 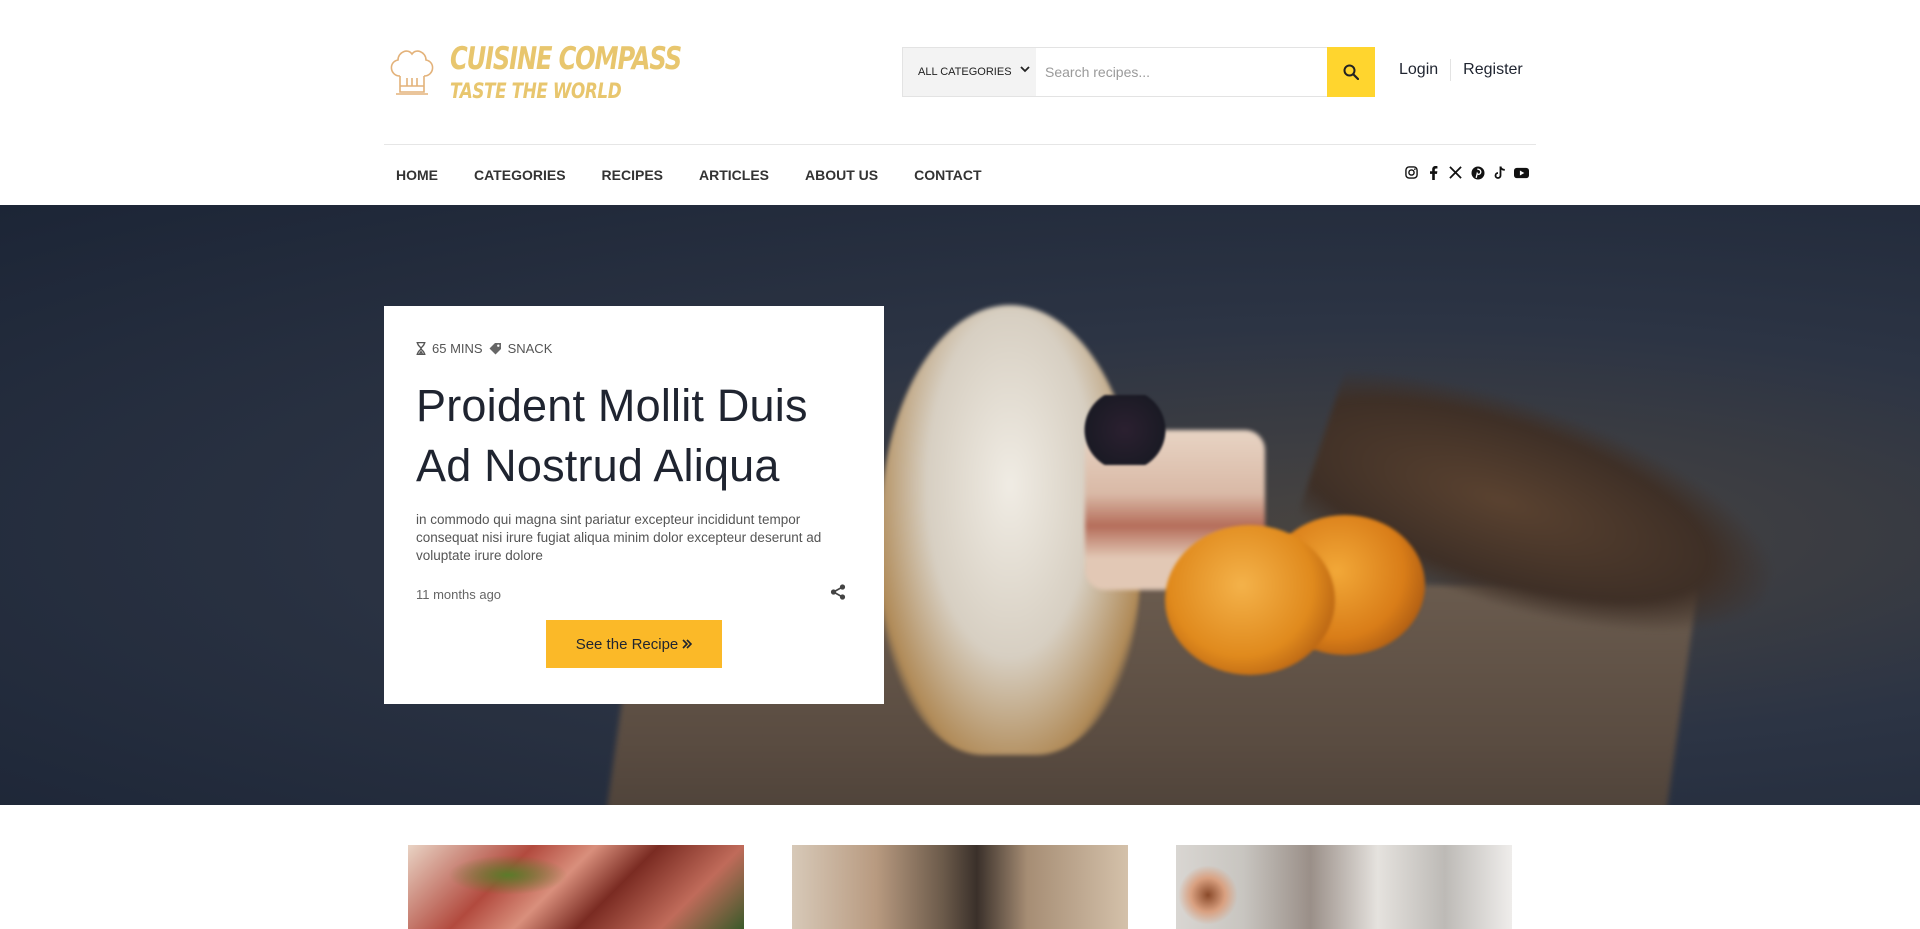 I want to click on category-select-value: ALL CATEGORIES, so click(x=965, y=72).